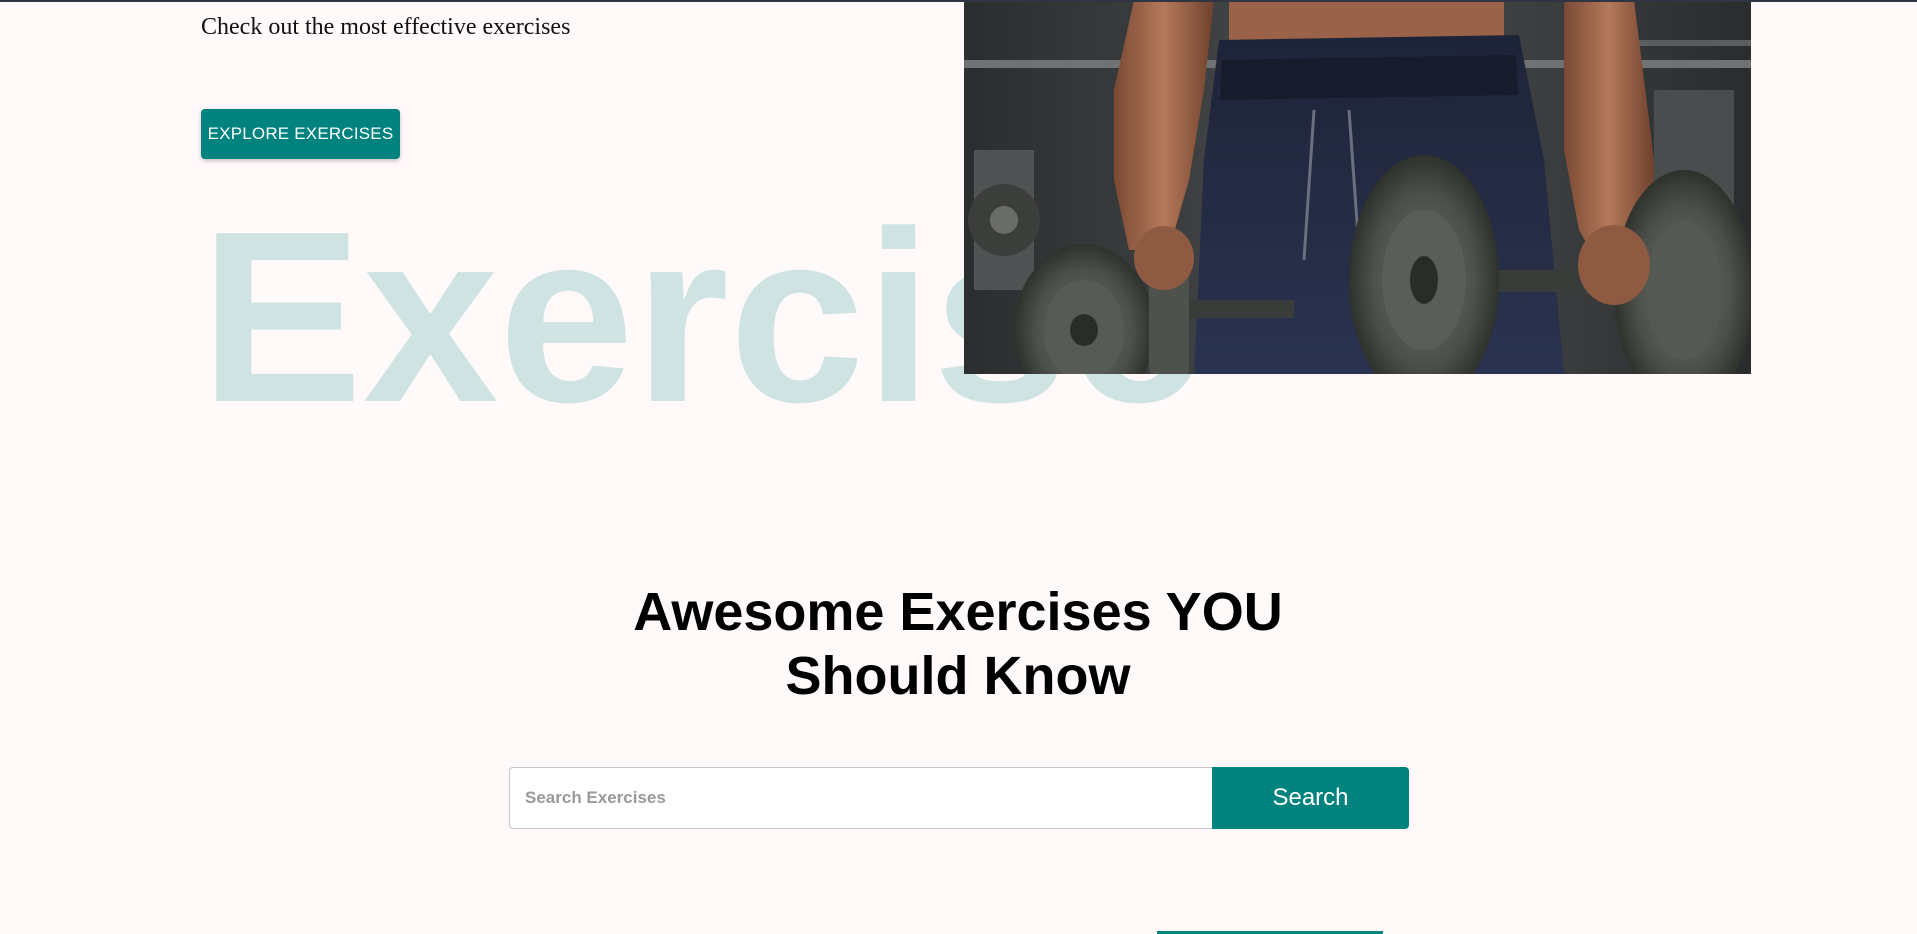  I want to click on search-bar: Search, so click(959, 798).